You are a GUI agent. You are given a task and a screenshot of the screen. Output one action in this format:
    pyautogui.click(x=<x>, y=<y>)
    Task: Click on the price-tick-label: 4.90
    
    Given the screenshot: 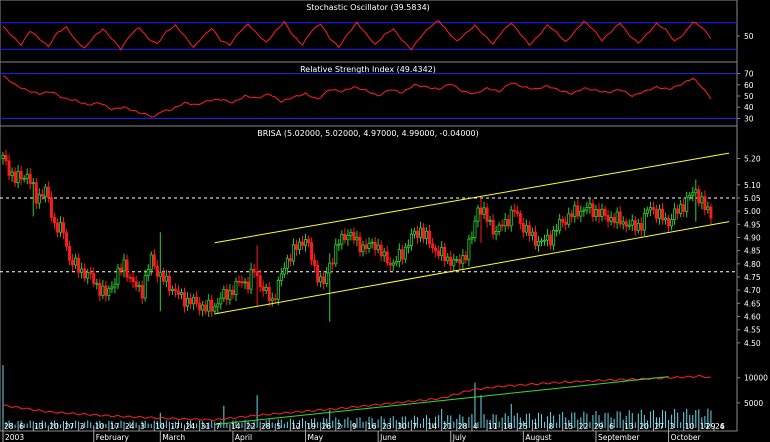 What is the action you would take?
    pyautogui.click(x=752, y=237)
    